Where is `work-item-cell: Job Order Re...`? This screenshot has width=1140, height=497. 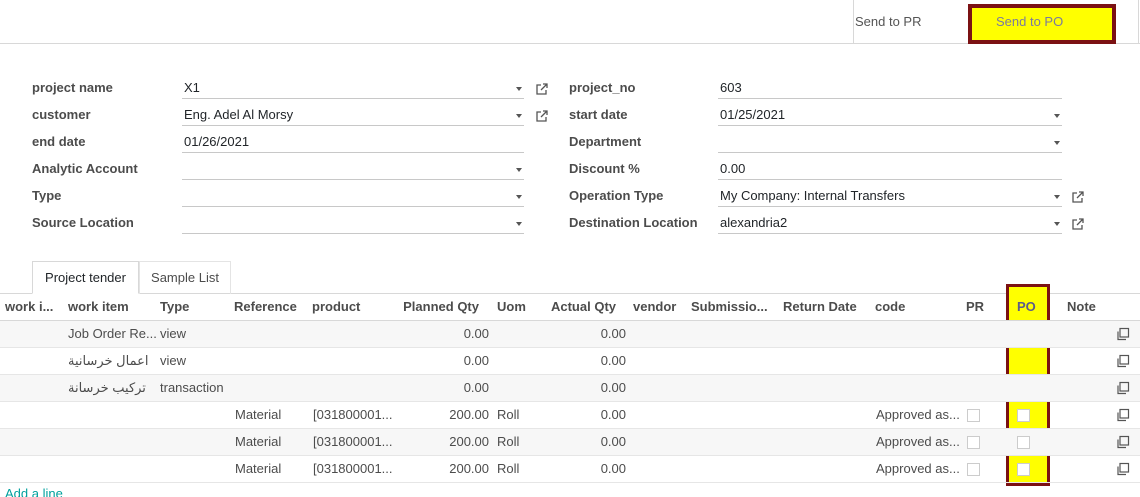 work-item-cell: Job Order Re... is located at coordinates (112, 333).